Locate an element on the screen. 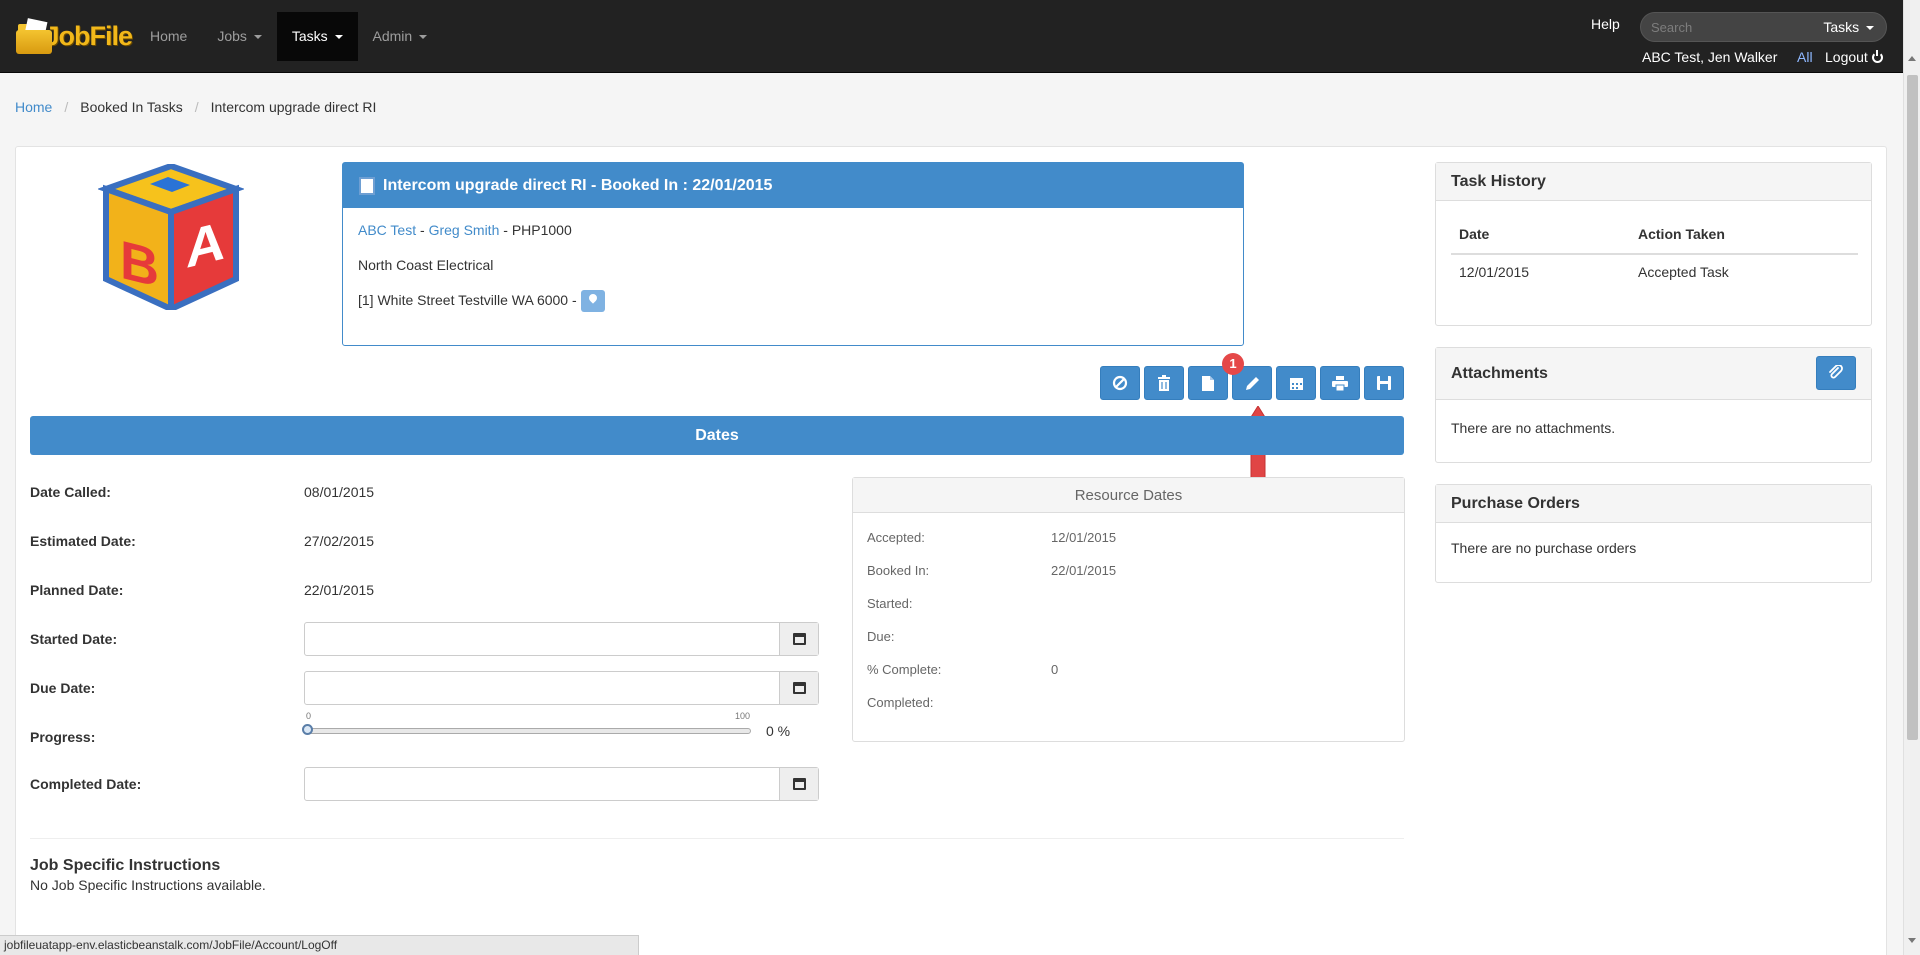 The width and height of the screenshot is (1920, 955). nav-home: Home is located at coordinates (168, 36).